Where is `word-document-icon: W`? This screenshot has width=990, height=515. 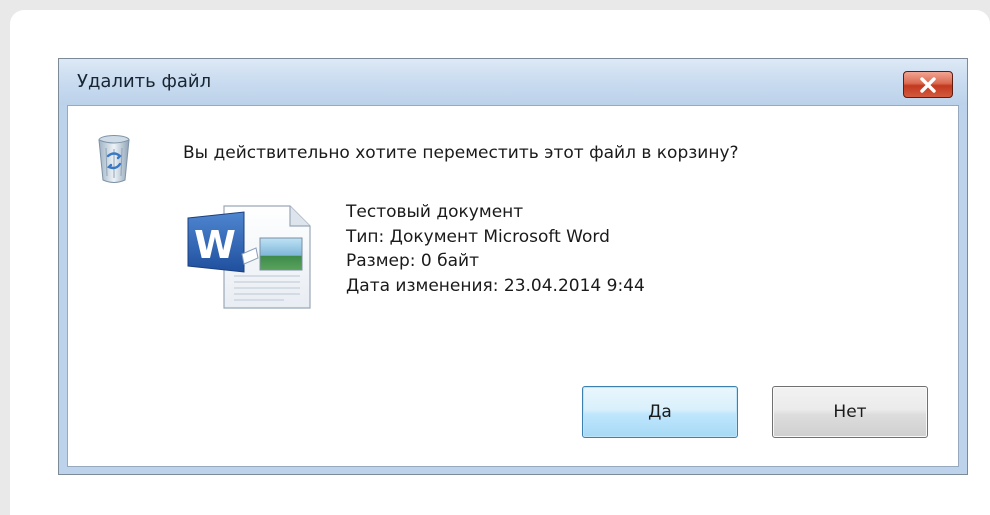
word-document-icon: W is located at coordinates (249, 257).